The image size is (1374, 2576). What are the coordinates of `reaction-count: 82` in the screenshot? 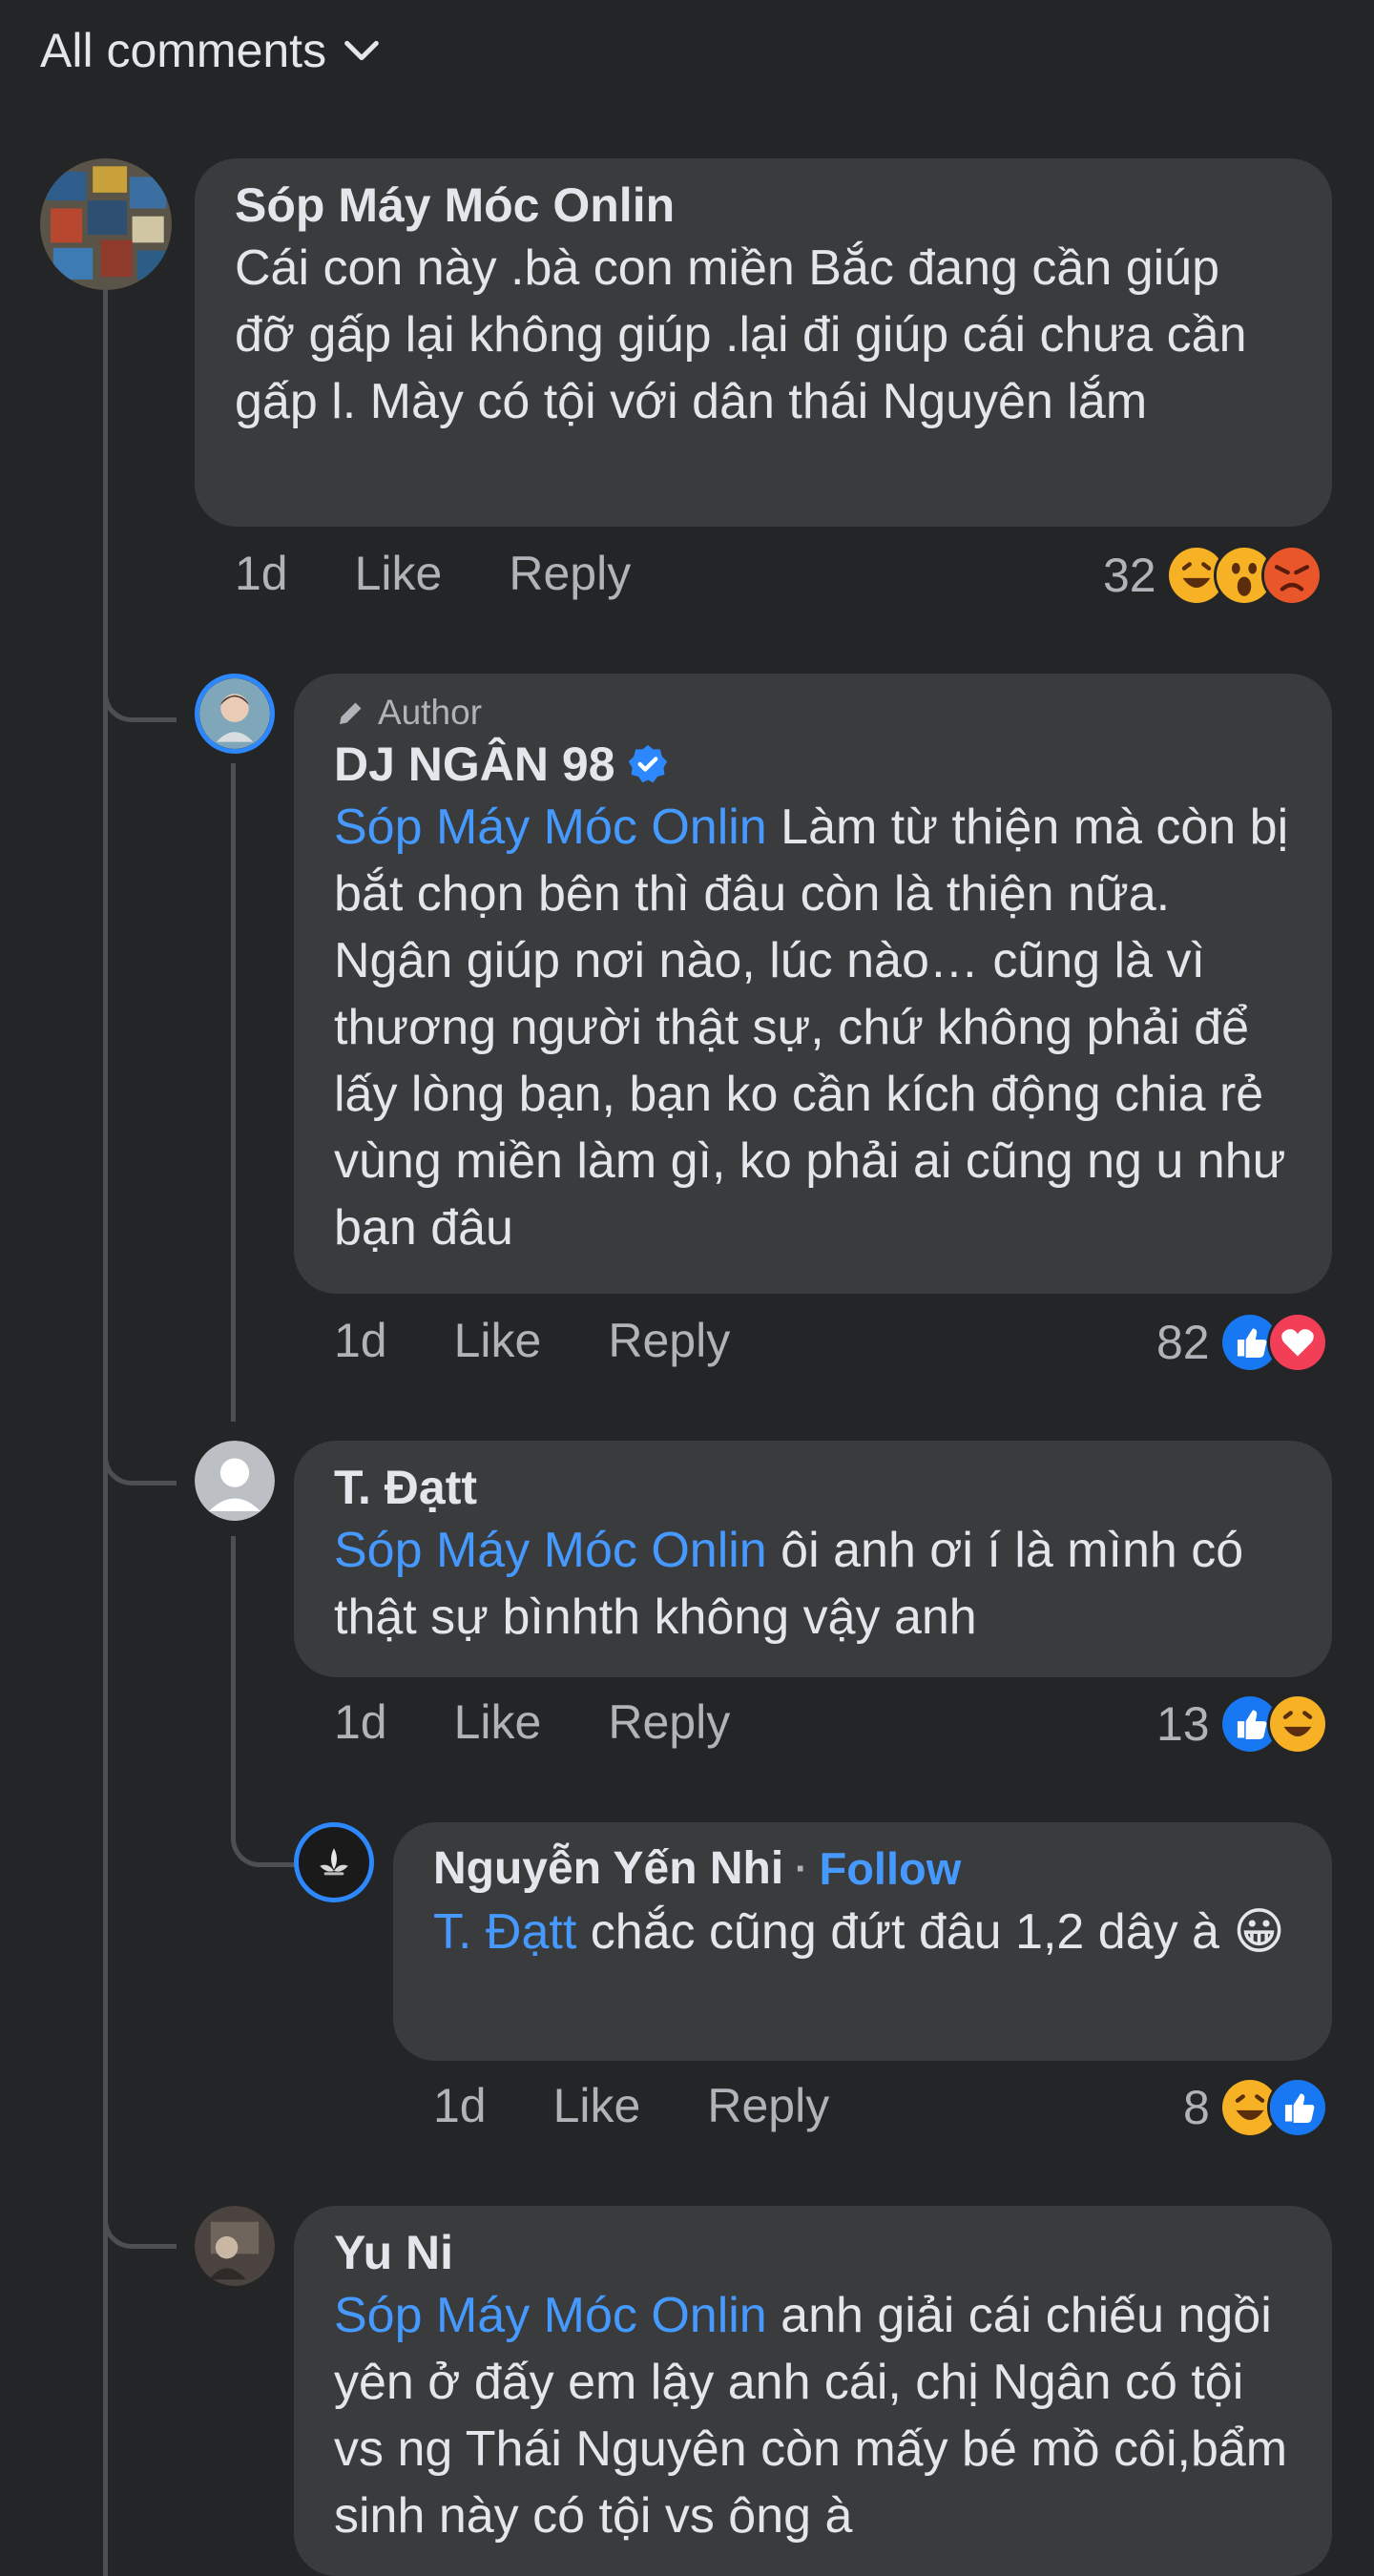 It's located at (1183, 1342).